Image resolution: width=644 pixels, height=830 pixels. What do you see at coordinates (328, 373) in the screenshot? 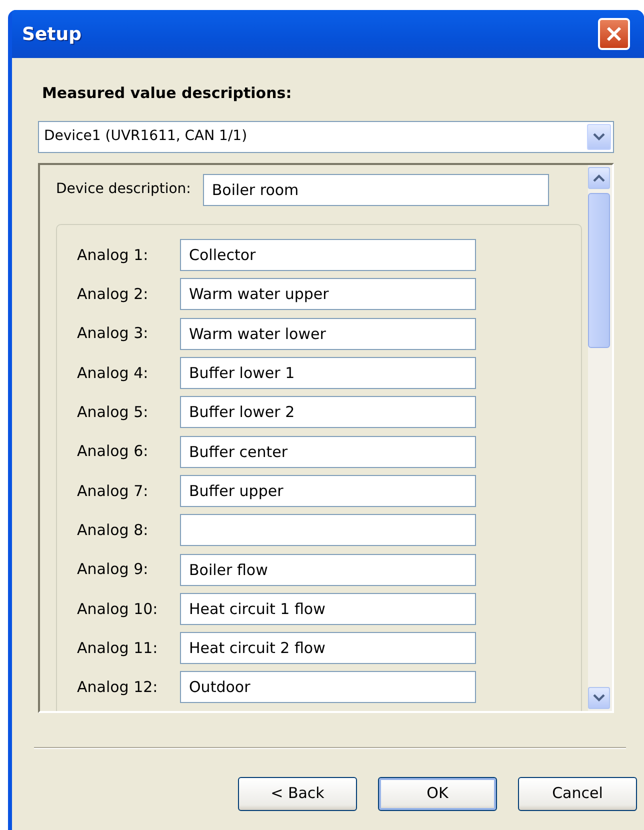
I see `input-field: Buffer lower 1` at bounding box center [328, 373].